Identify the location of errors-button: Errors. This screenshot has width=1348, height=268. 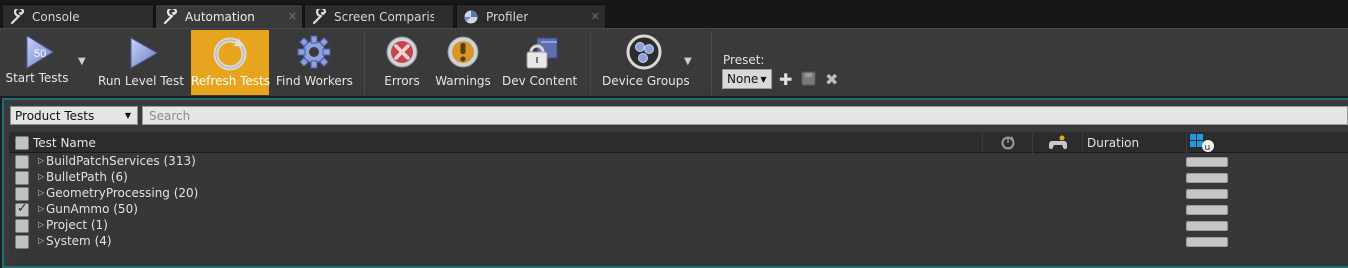
(402, 62).